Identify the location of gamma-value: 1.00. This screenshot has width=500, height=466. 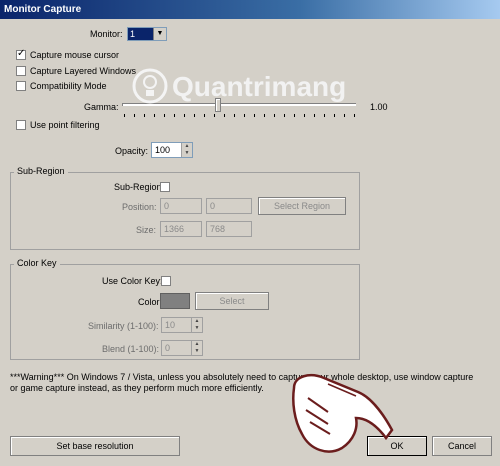
(379, 107).